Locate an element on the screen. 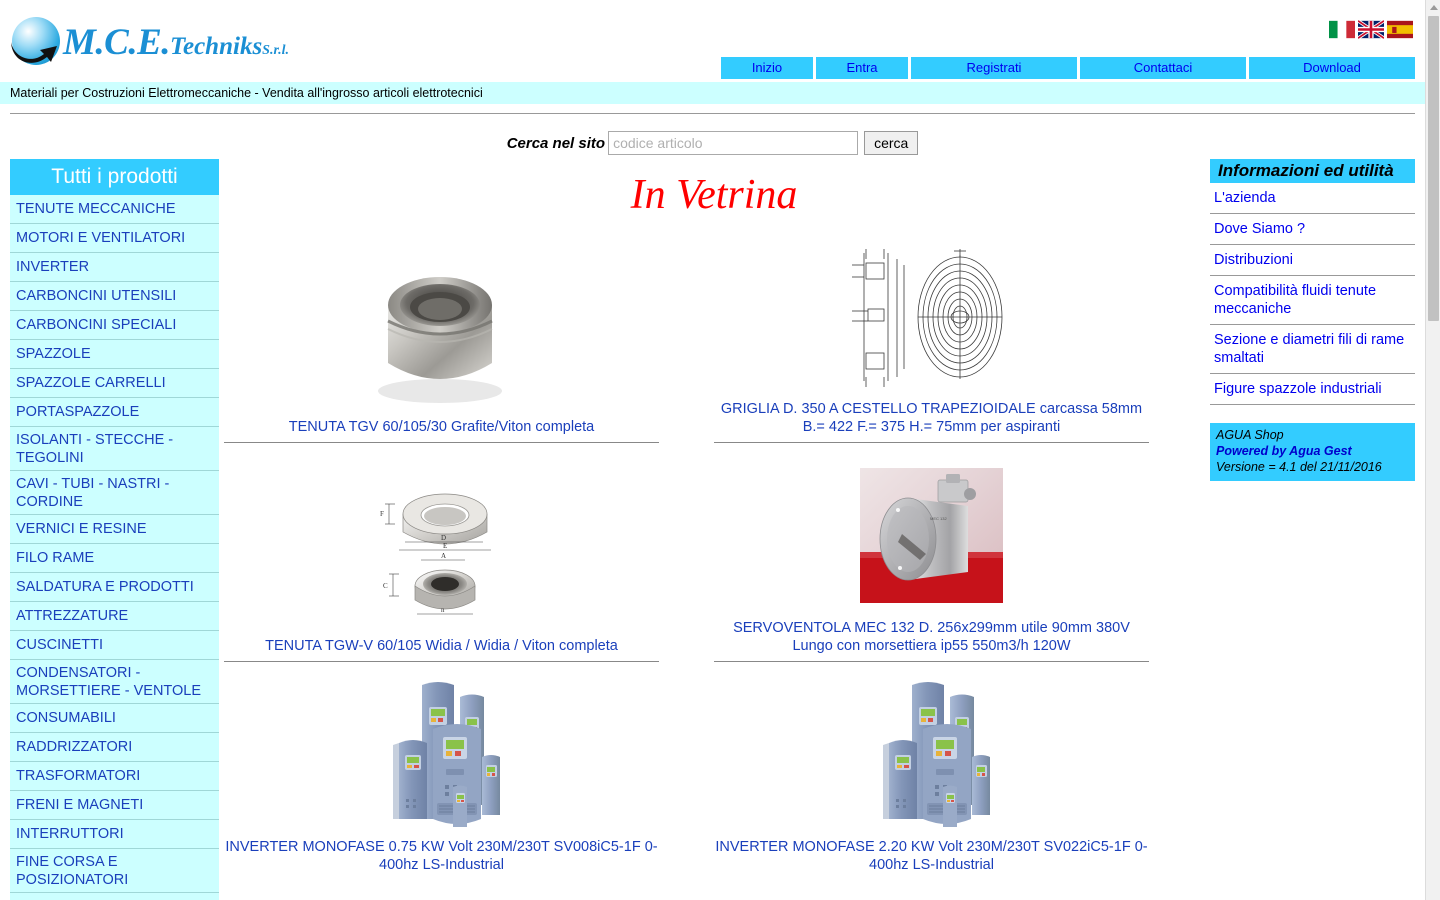 The height and width of the screenshot is (900, 1440). nav-item-inizio: Inizio is located at coordinates (767, 68).